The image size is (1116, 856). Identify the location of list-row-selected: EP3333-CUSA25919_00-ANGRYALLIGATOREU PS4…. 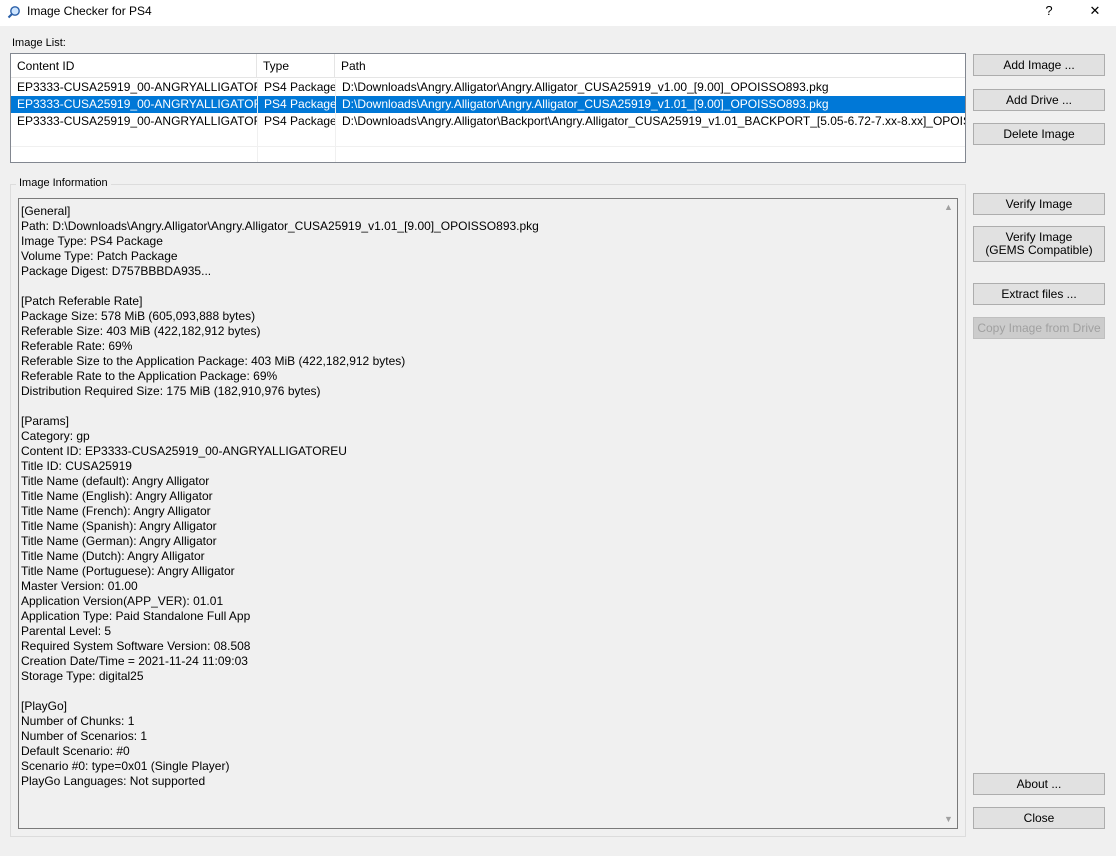
(488, 104).